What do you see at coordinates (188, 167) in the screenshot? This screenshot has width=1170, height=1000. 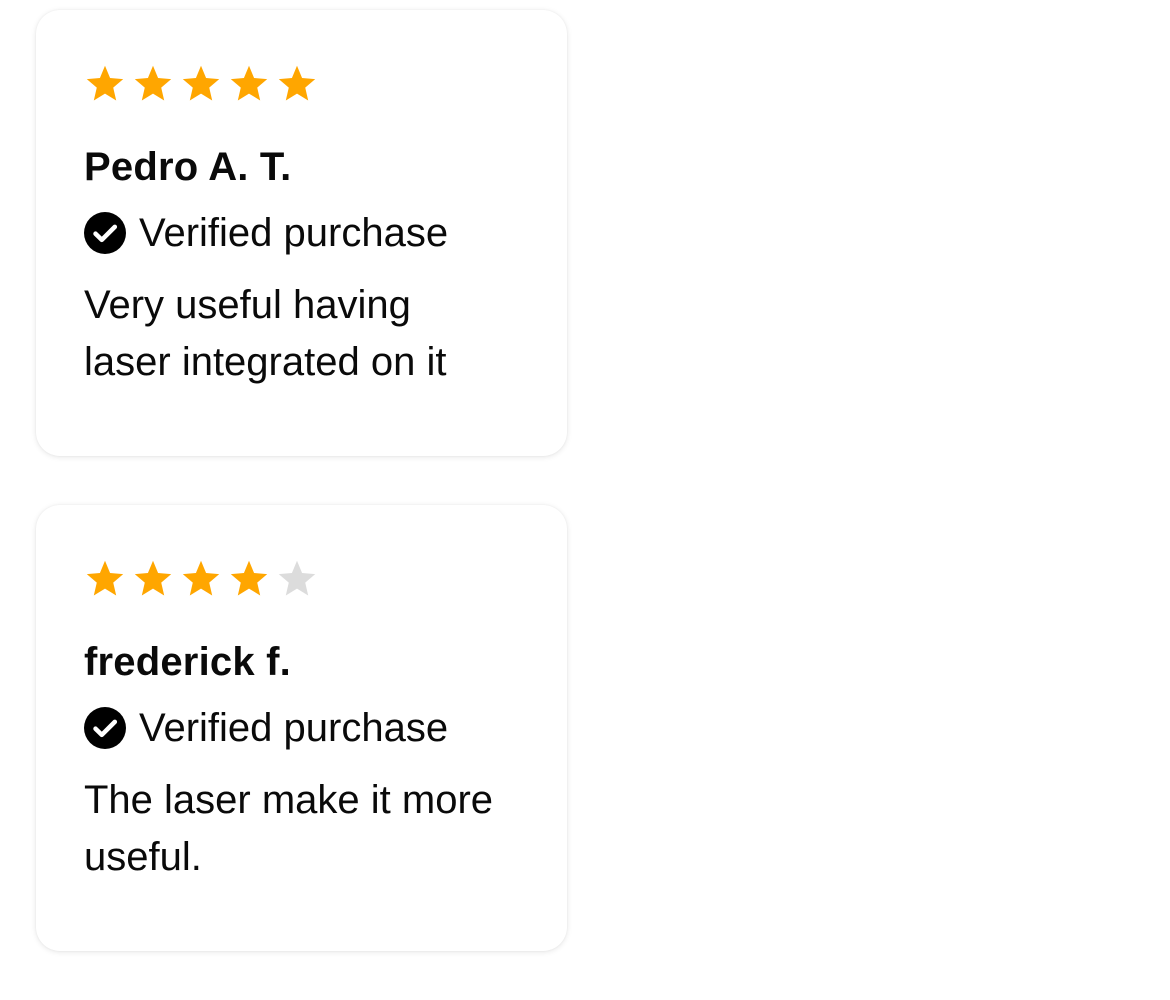 I see `reviewer-name: Pedro A. T.` at bounding box center [188, 167].